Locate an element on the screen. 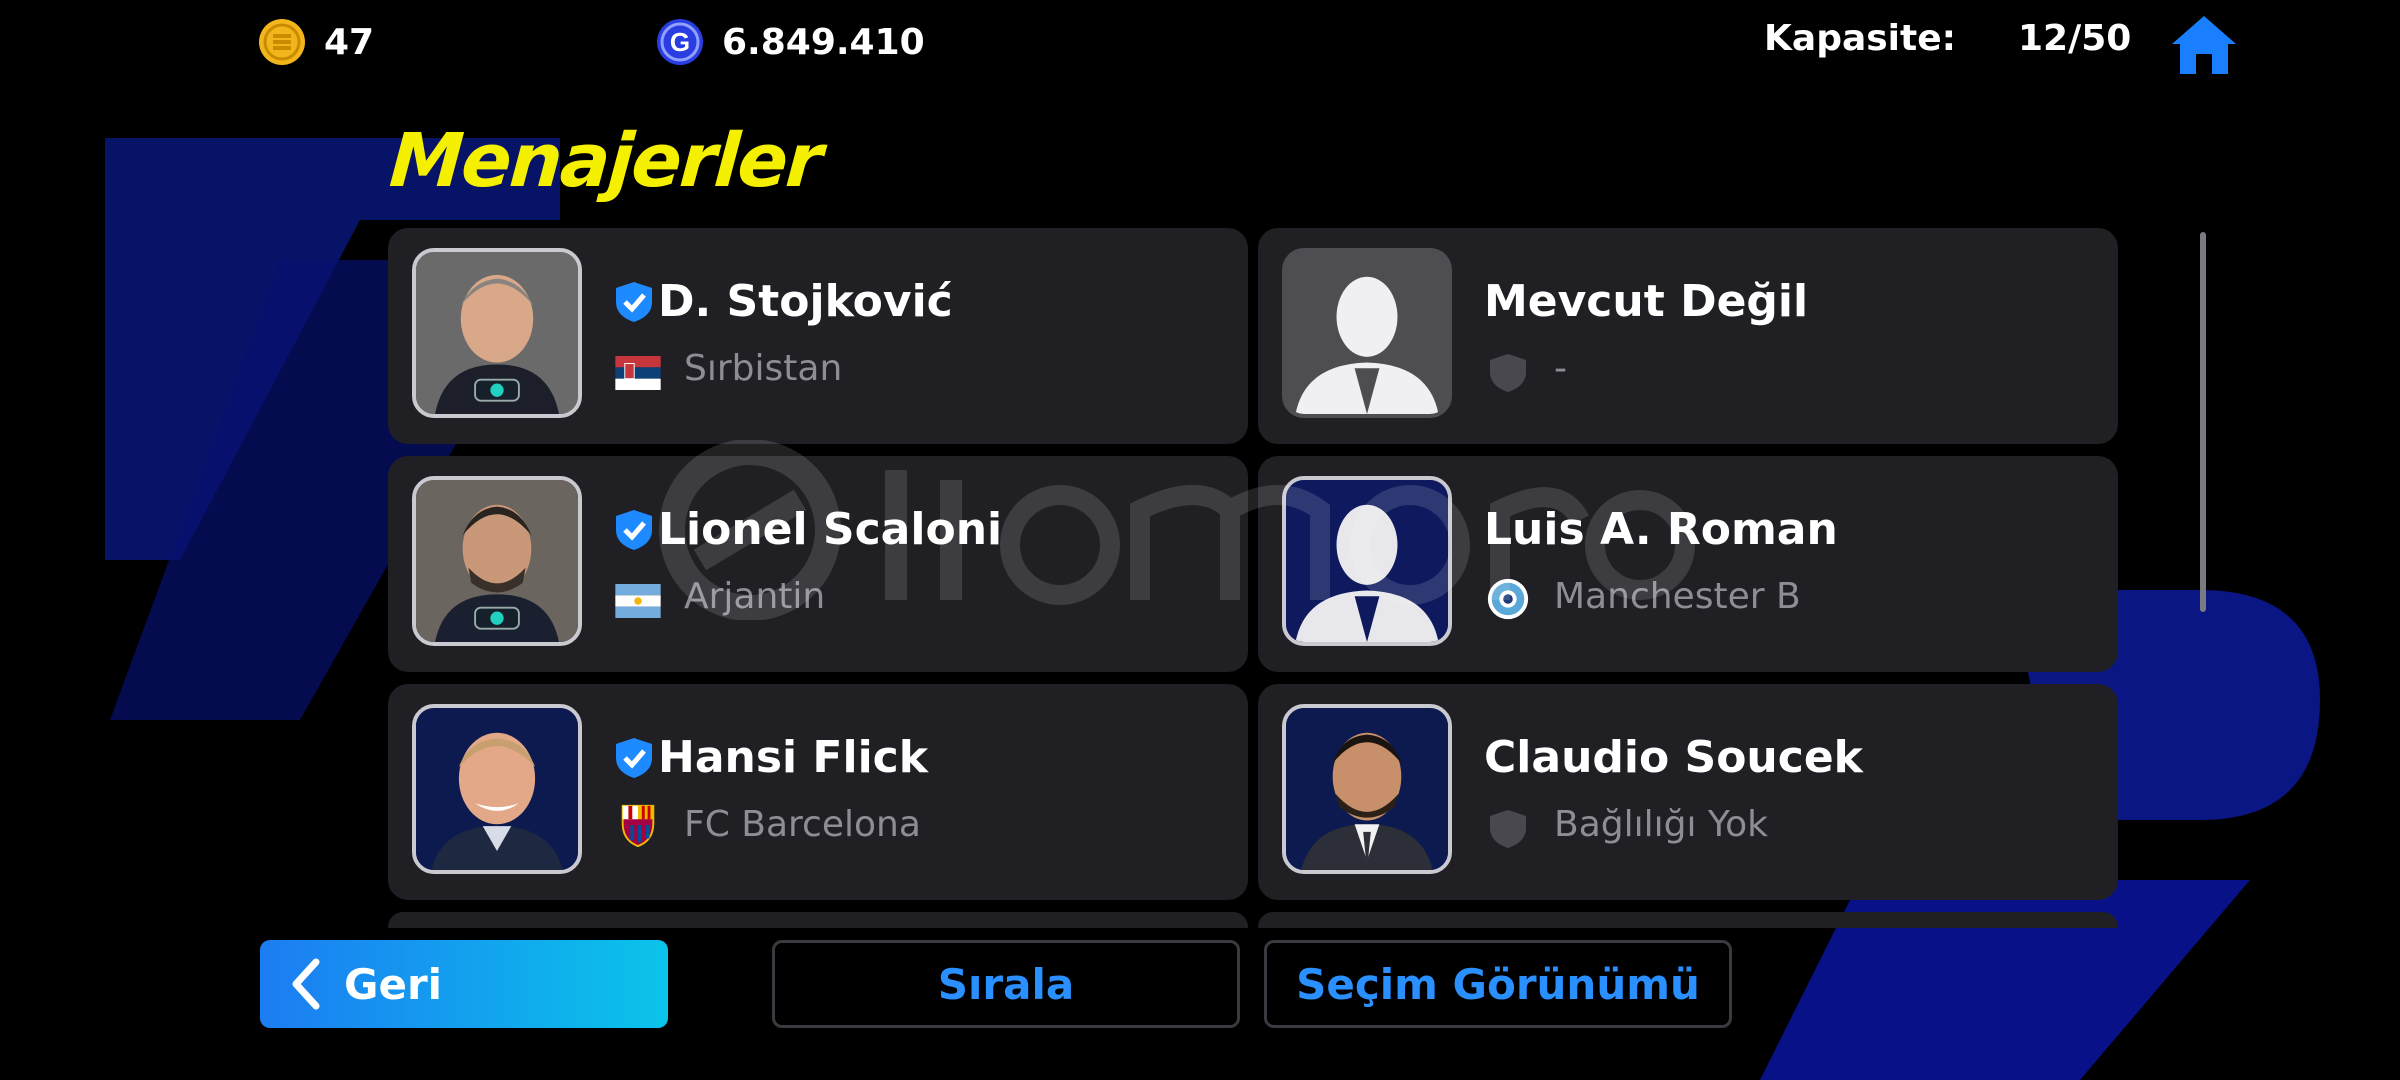 The image size is (2400, 1080). list-scrollbar is located at coordinates (2203, 422).